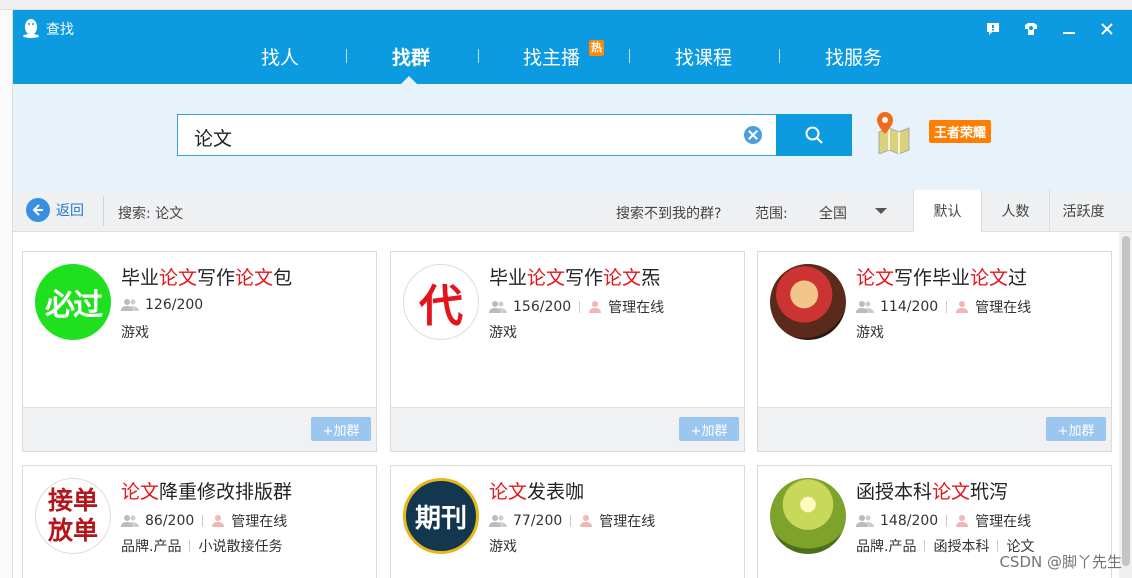  Describe the element at coordinates (1069, 29) in the screenshot. I see `minimize-button` at that location.